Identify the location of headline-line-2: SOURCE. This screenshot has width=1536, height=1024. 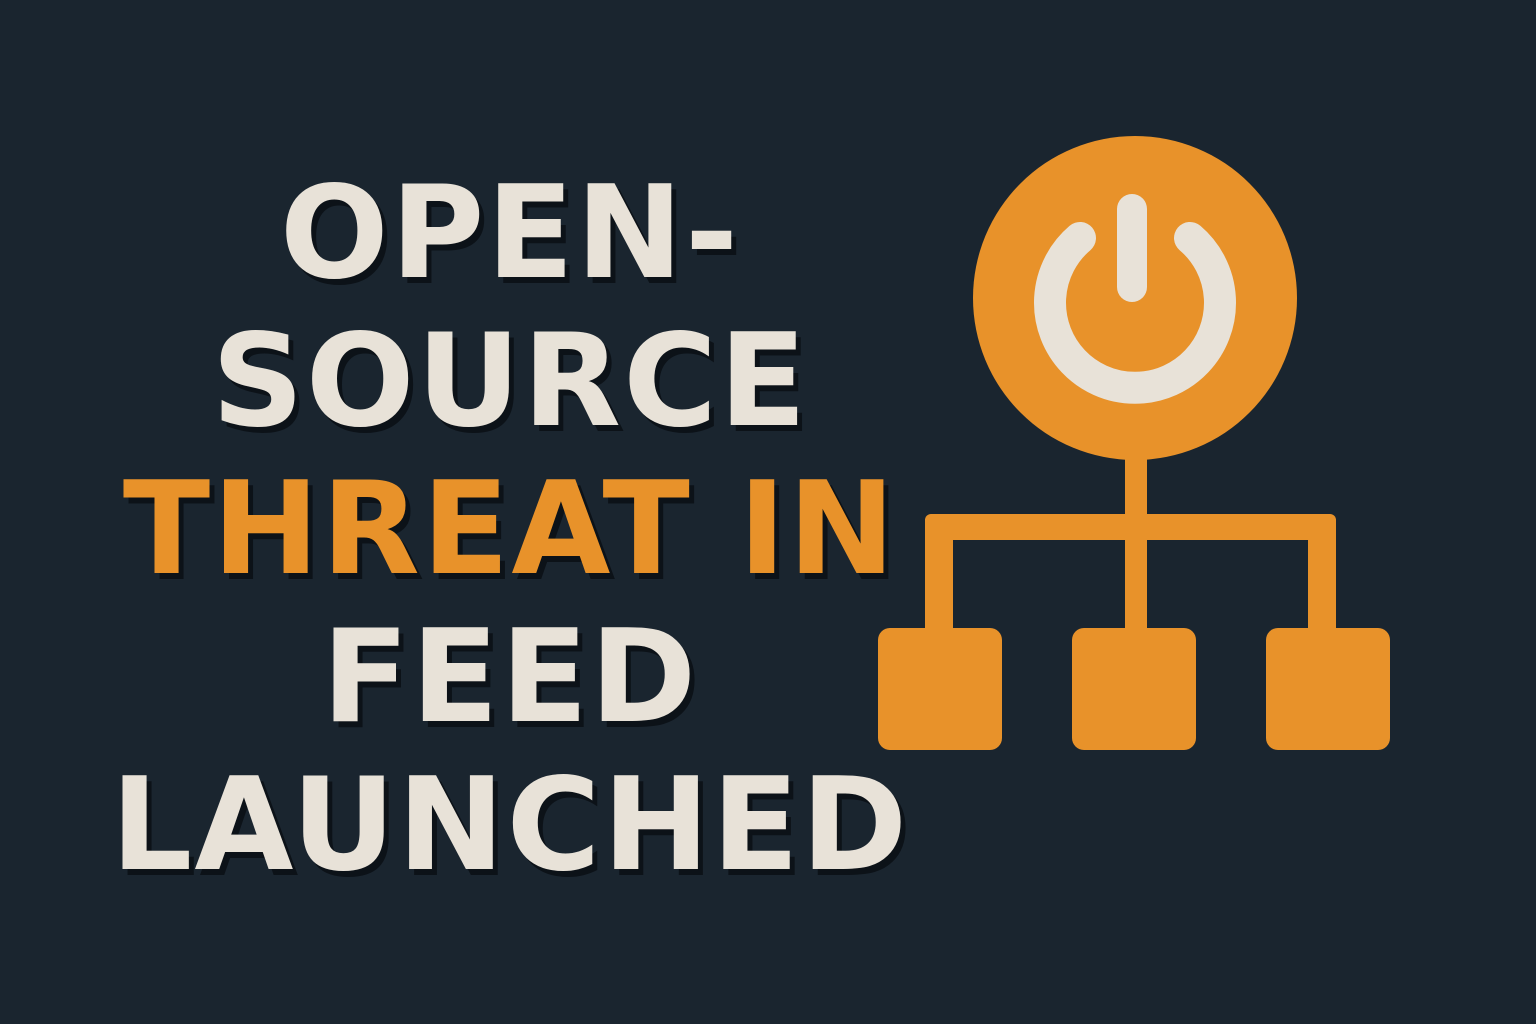
(510, 381).